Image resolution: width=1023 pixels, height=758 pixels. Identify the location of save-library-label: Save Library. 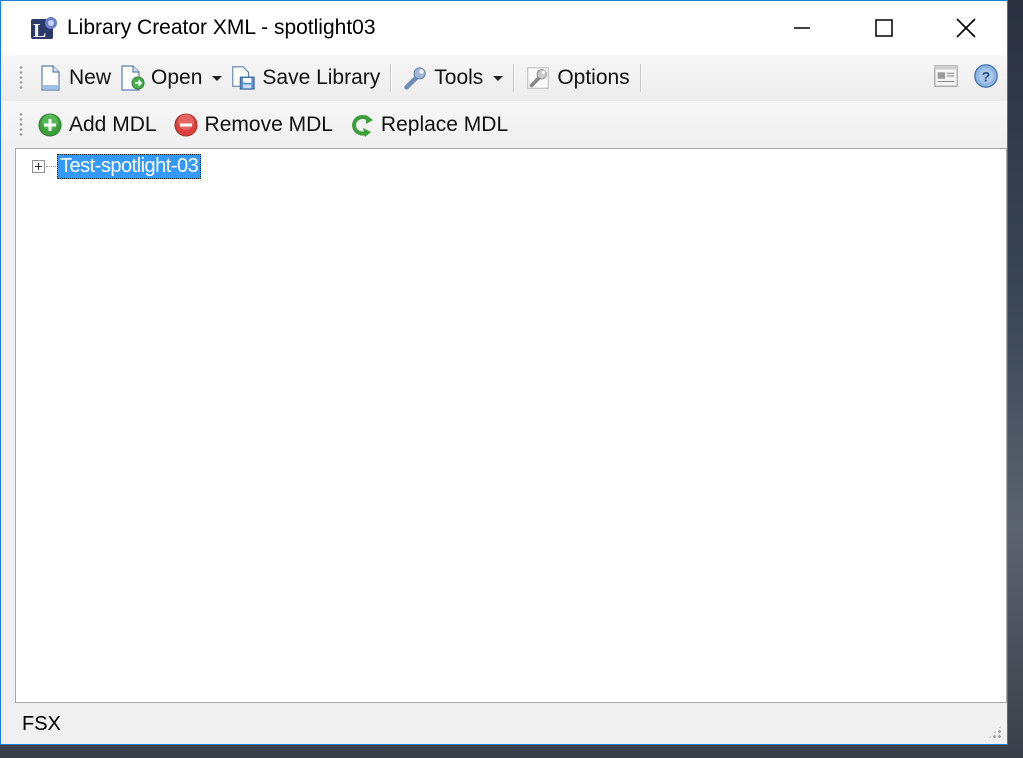
(321, 77).